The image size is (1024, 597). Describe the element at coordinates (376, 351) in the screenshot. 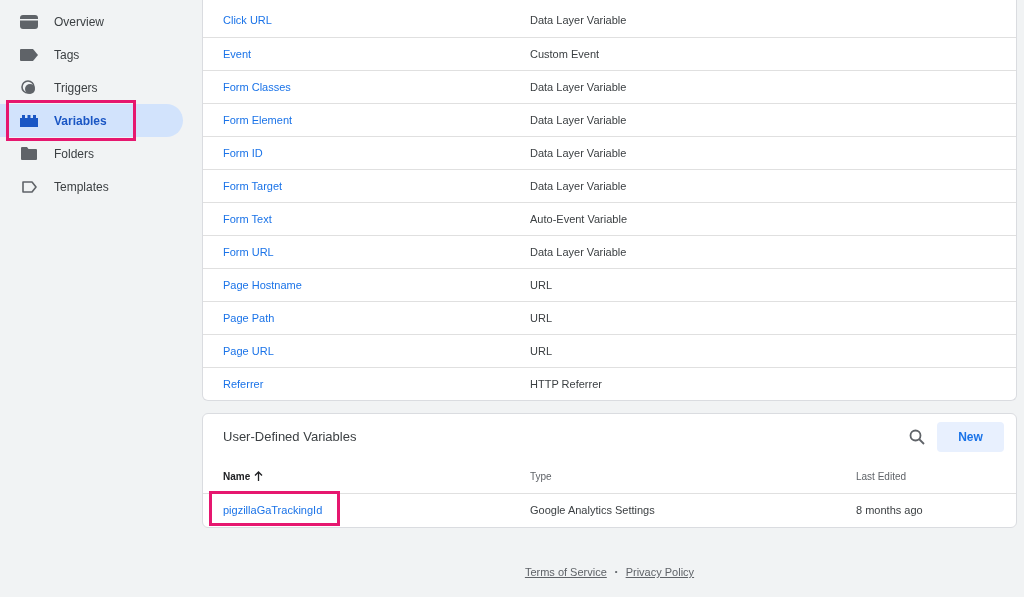

I see `variable-link: Page URL` at that location.